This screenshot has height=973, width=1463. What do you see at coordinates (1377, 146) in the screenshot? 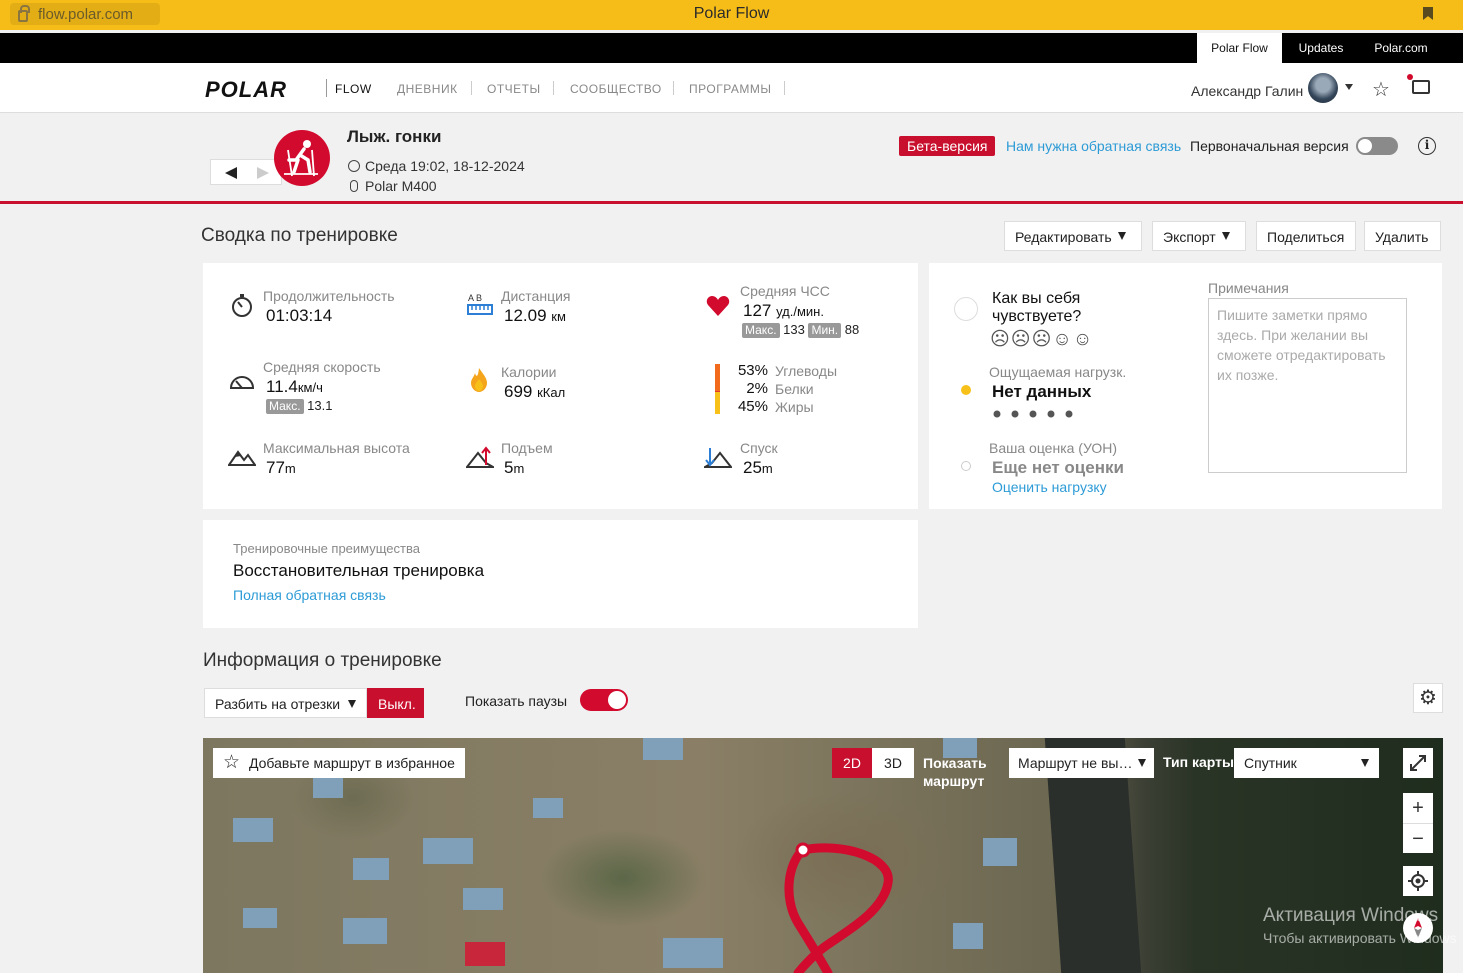
I see `original-version-toggle` at bounding box center [1377, 146].